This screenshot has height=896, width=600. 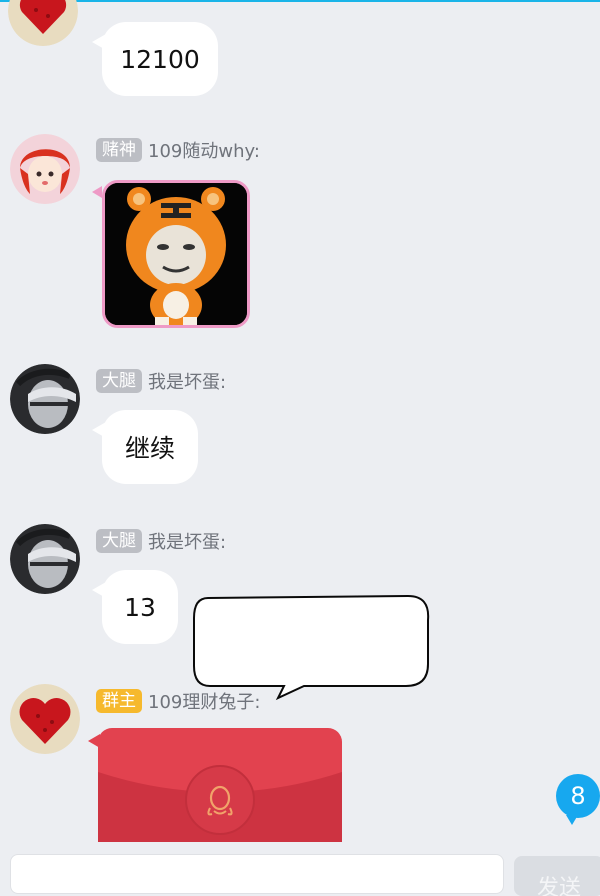 I want to click on sticker-image, so click(x=176, y=254).